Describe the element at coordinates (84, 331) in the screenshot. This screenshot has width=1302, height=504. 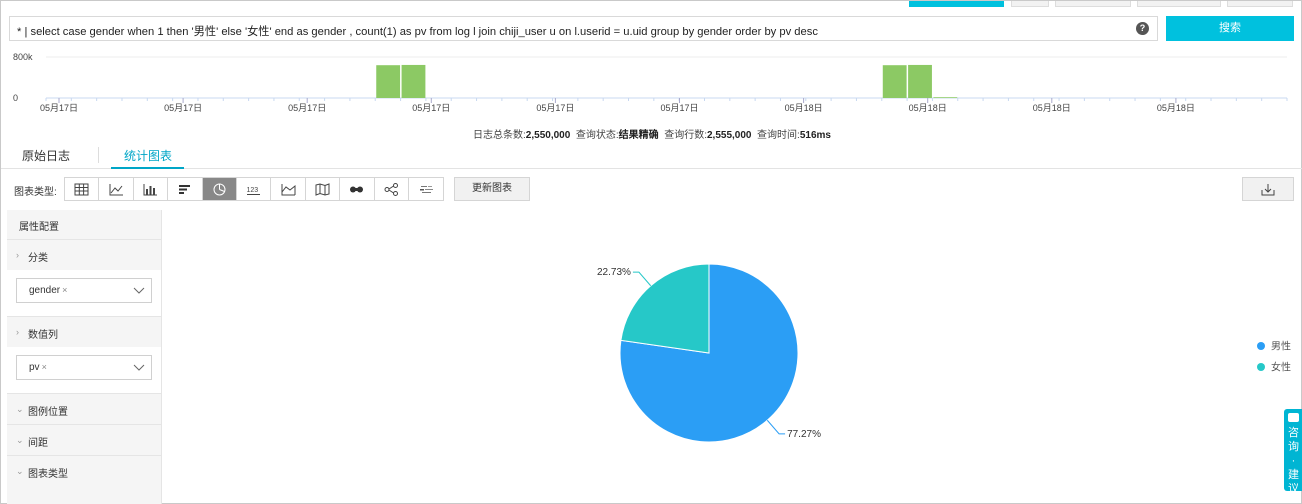
I see `section-value-column: › 数值列` at that location.